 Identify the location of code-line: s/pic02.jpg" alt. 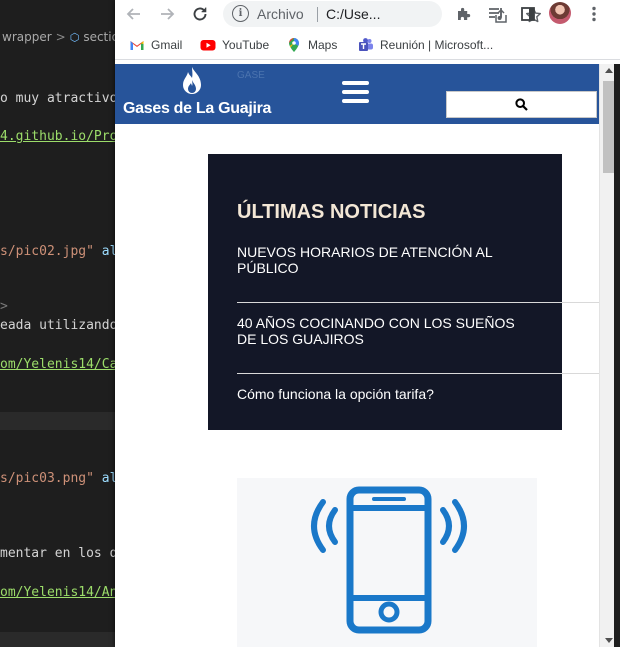
(62, 252).